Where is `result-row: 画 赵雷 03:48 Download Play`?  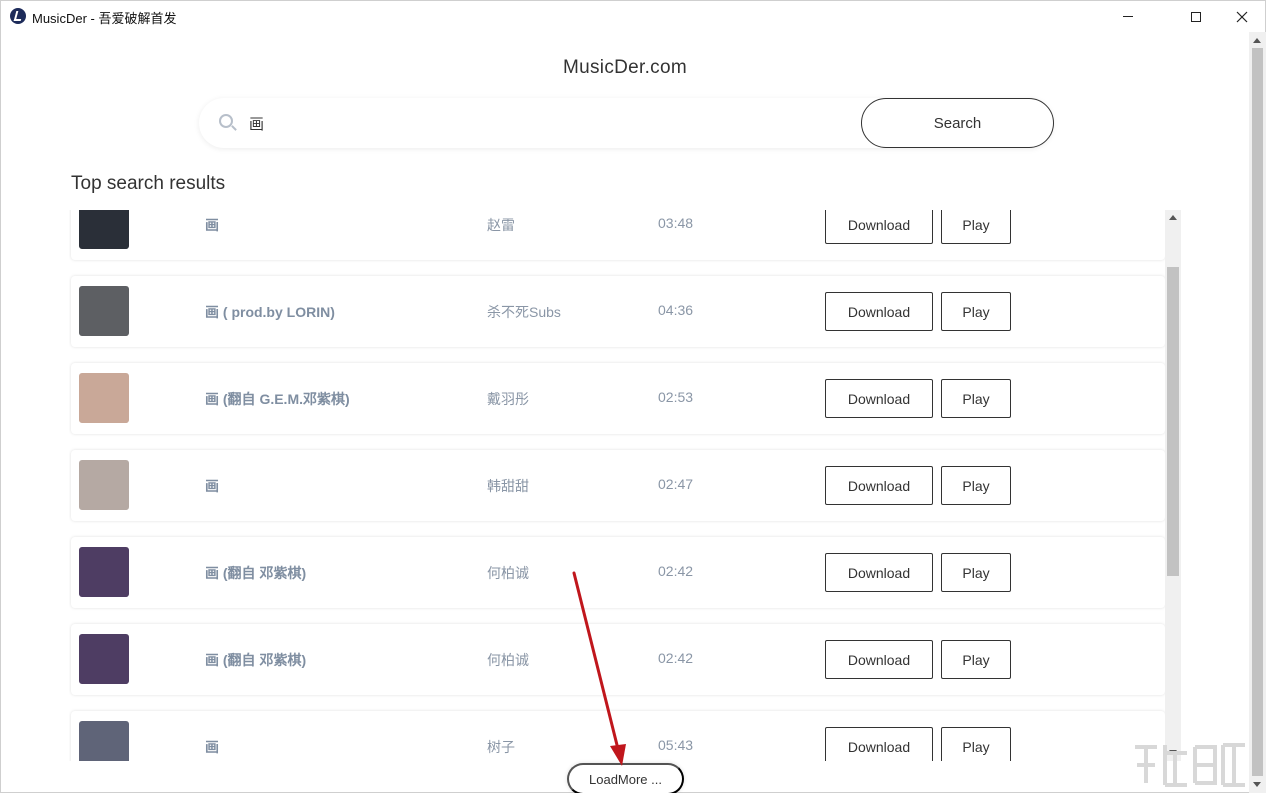 result-row: 画 赵雷 03:48 Download Play is located at coordinates (618, 235).